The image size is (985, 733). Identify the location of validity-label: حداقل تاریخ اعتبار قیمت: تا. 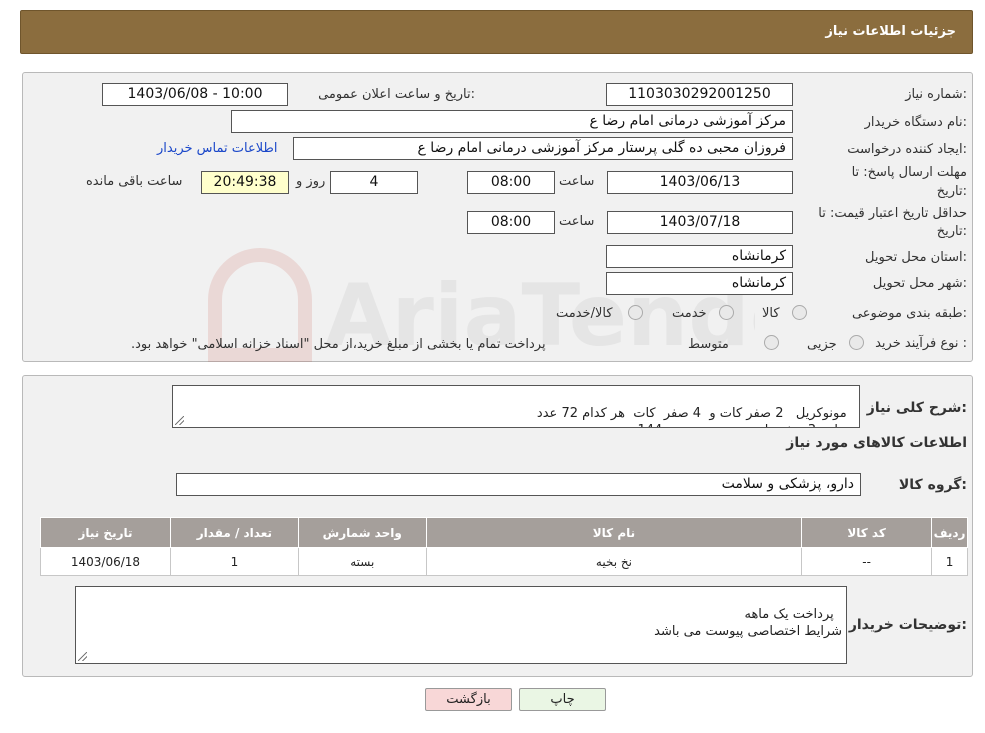
(892, 213).